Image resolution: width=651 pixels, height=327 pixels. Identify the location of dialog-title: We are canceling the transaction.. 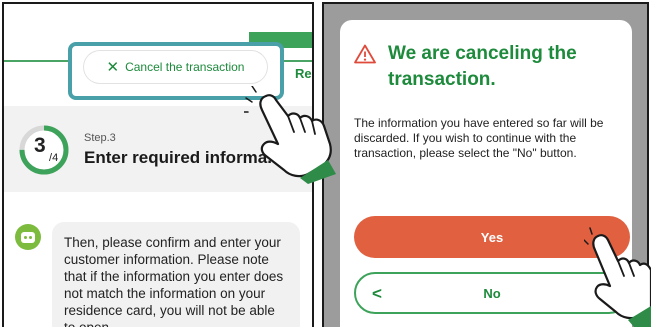
(482, 66).